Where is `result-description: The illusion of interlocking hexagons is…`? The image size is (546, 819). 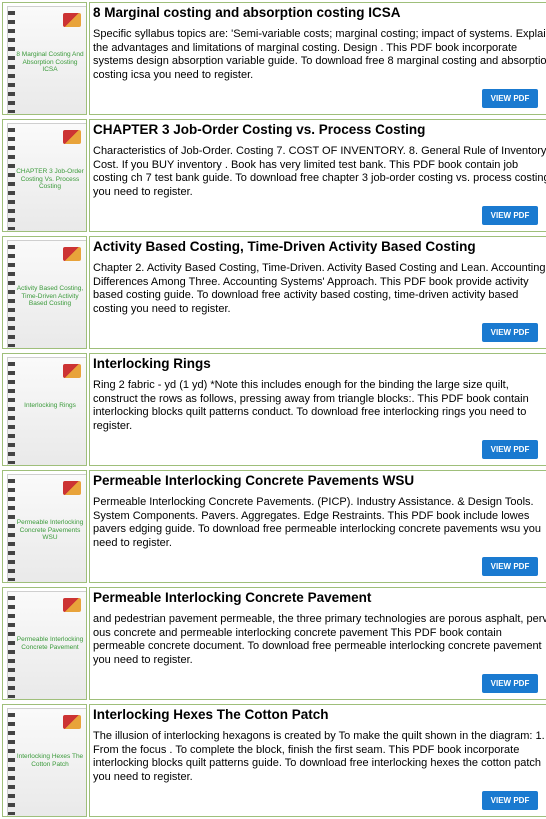 result-description: The illusion of interlocking hexagons is… is located at coordinates (319, 756).